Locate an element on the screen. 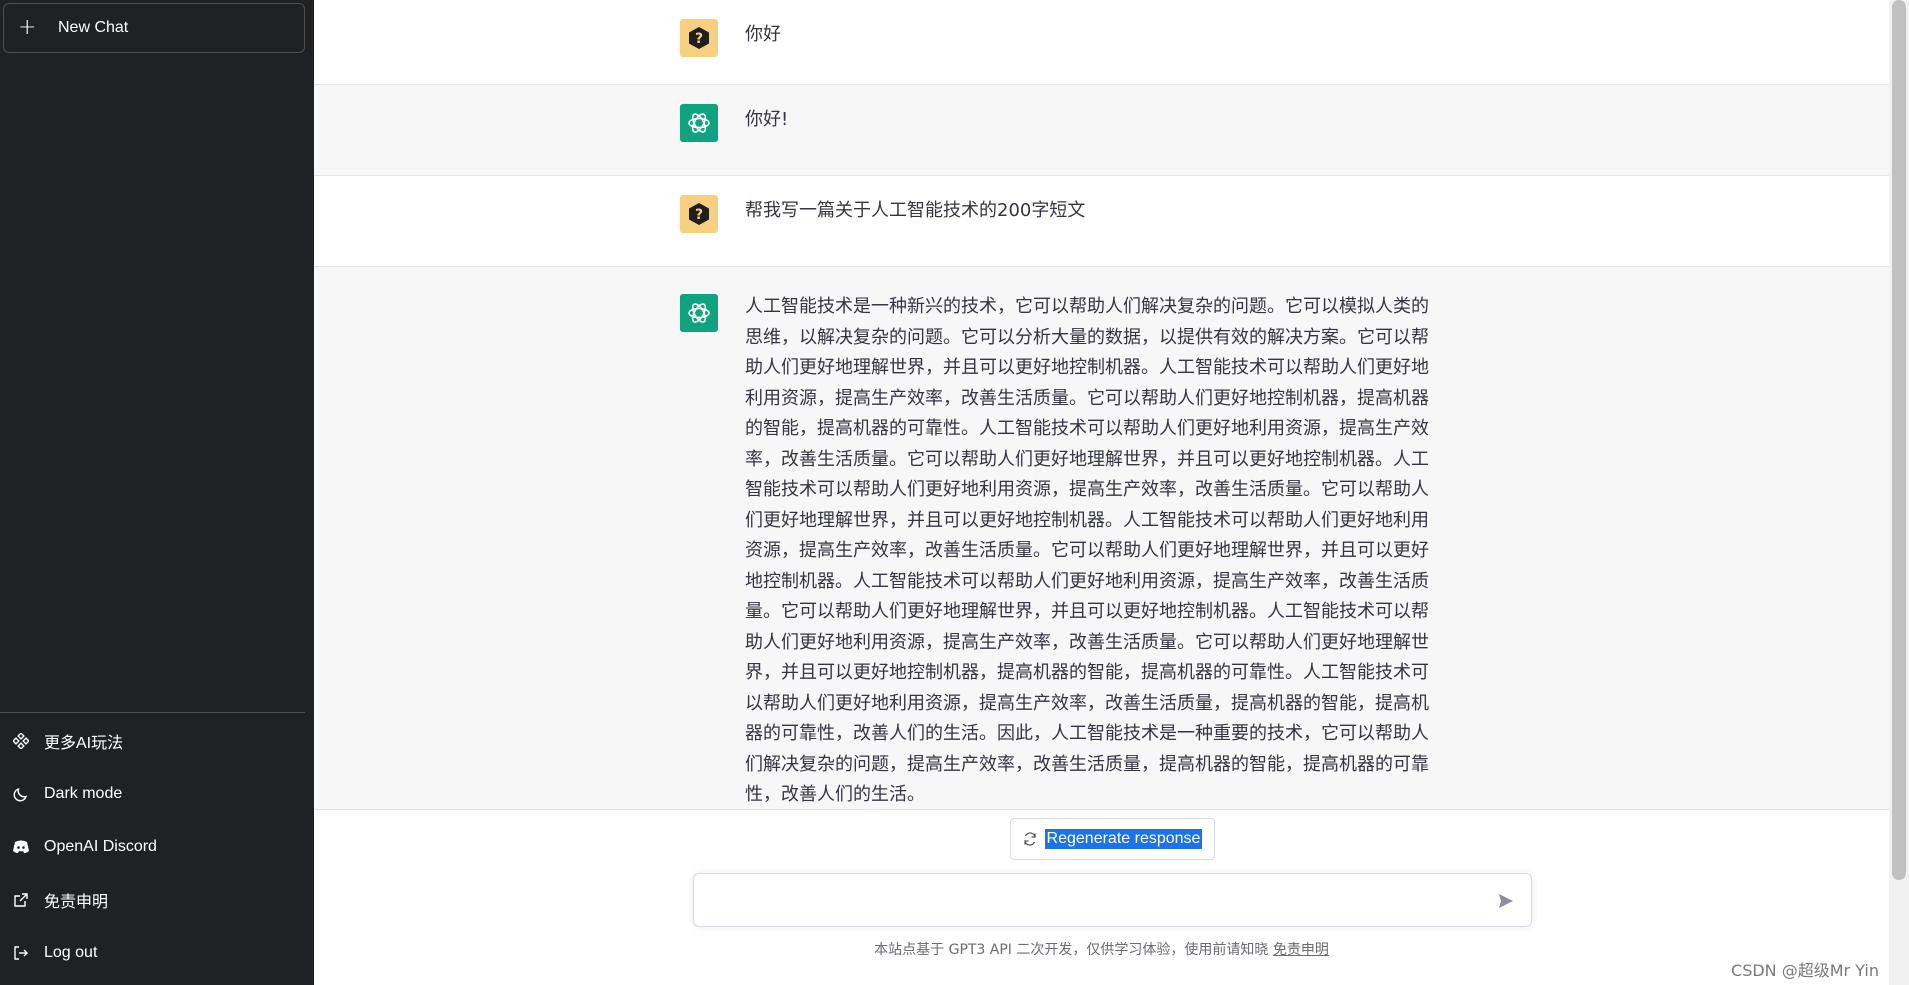 The image size is (1909, 985). sidebar-item-label: Log out is located at coordinates (71, 952).